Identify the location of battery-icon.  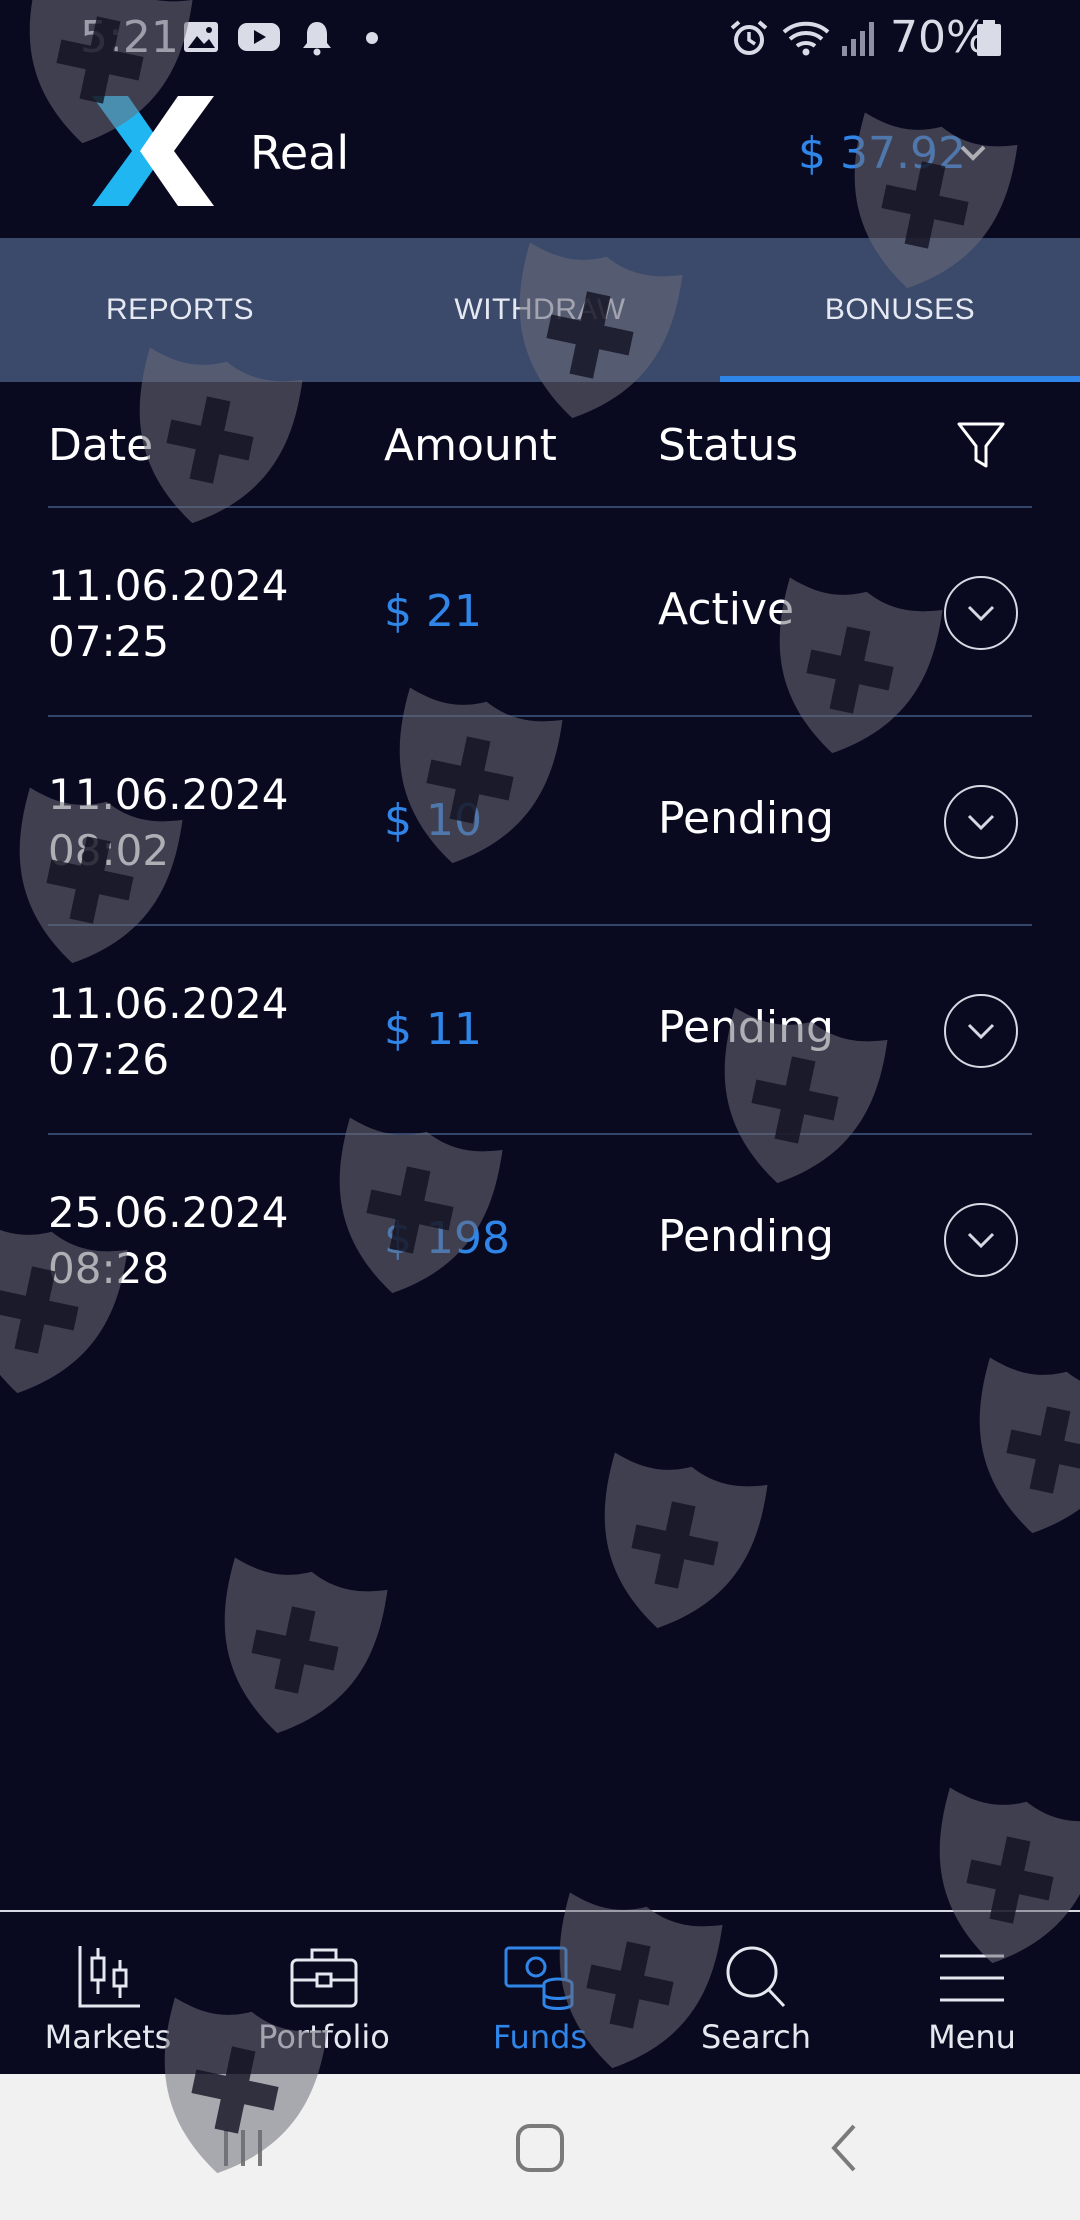
(989, 38).